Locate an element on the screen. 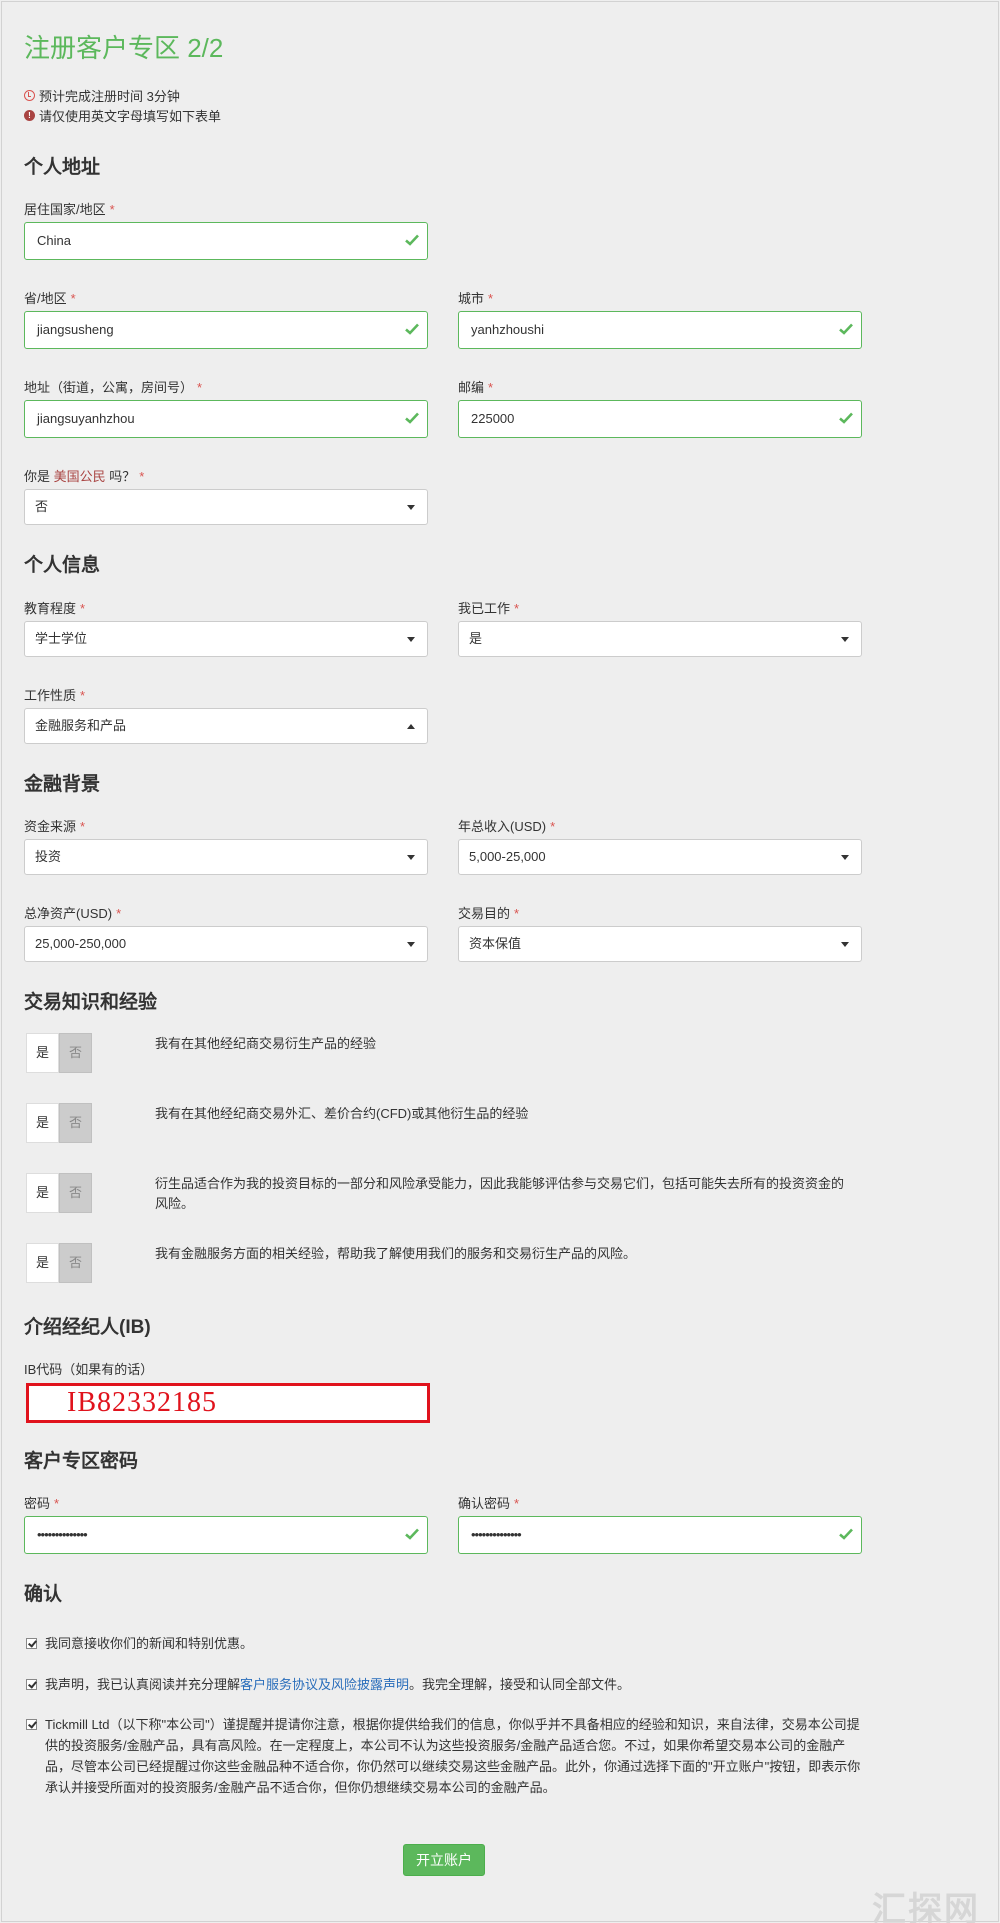 The image size is (1000, 1923). source-select: 投资 is located at coordinates (226, 857).